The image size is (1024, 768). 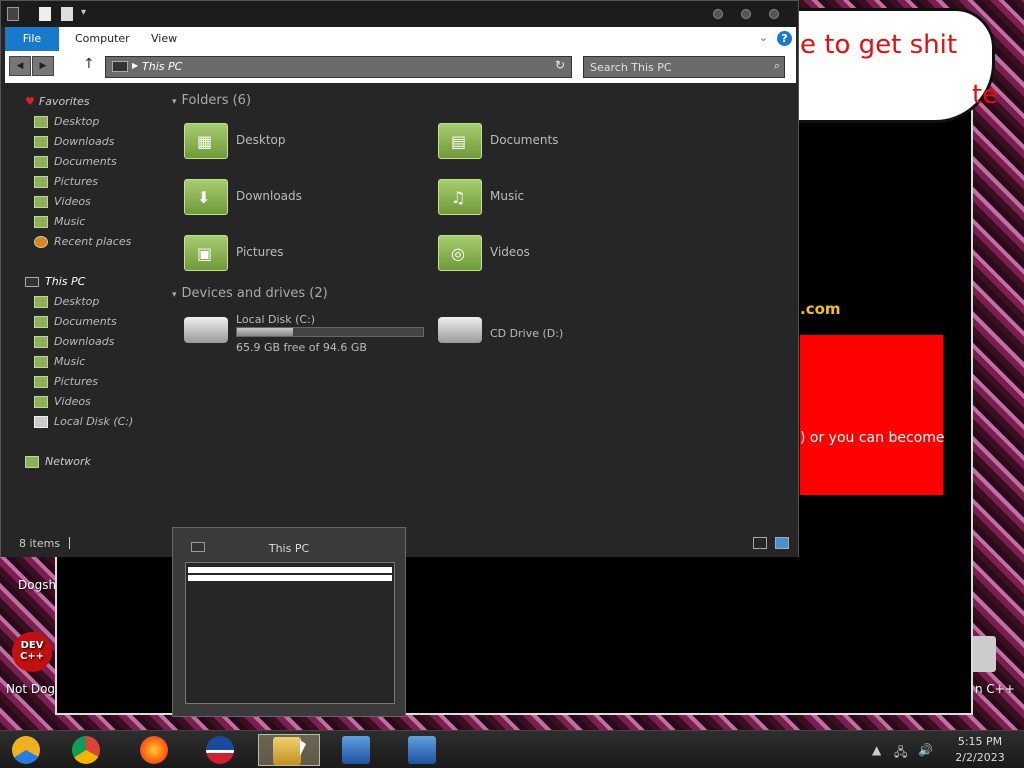 What do you see at coordinates (746, 14) in the screenshot?
I see `maximize-button` at bounding box center [746, 14].